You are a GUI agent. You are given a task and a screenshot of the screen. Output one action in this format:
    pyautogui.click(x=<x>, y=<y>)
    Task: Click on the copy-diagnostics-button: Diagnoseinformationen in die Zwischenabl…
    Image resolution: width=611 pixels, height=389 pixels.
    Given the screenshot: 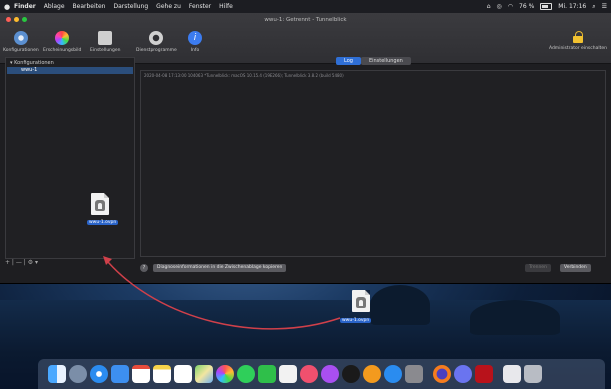 What is the action you would take?
    pyautogui.click(x=220, y=268)
    